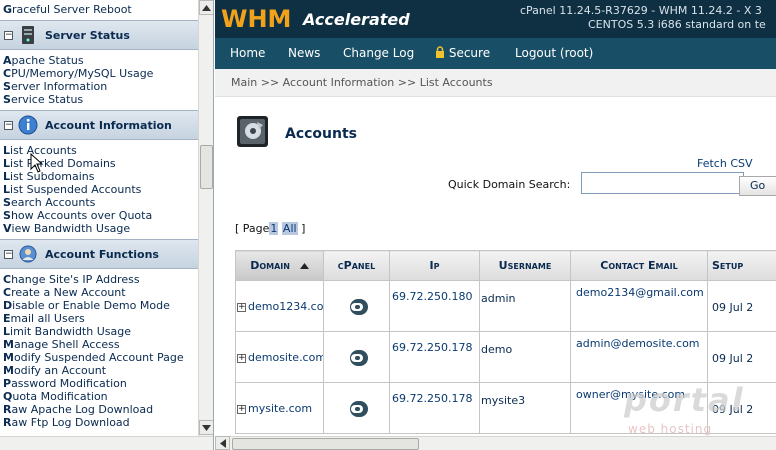 This screenshot has height=450, width=776. Describe the element at coordinates (498, 298) in the screenshot. I see `username: admin` at that location.